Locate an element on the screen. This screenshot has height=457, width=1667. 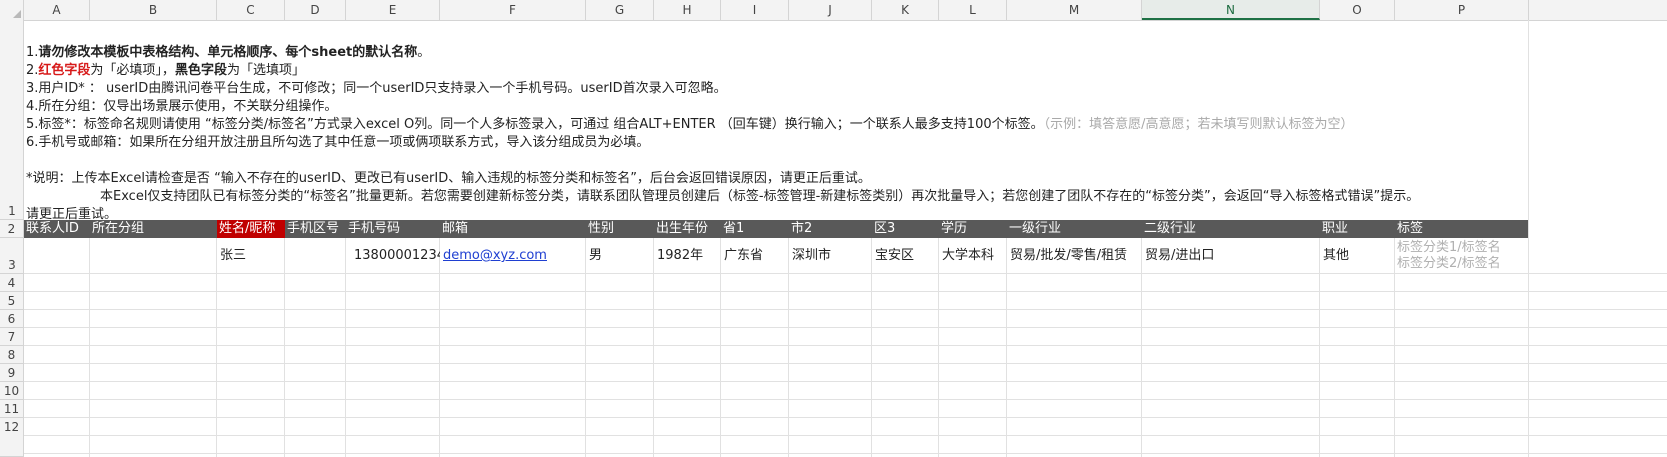
tag-line: 标签分类1/标签名 is located at coordinates (1449, 247).